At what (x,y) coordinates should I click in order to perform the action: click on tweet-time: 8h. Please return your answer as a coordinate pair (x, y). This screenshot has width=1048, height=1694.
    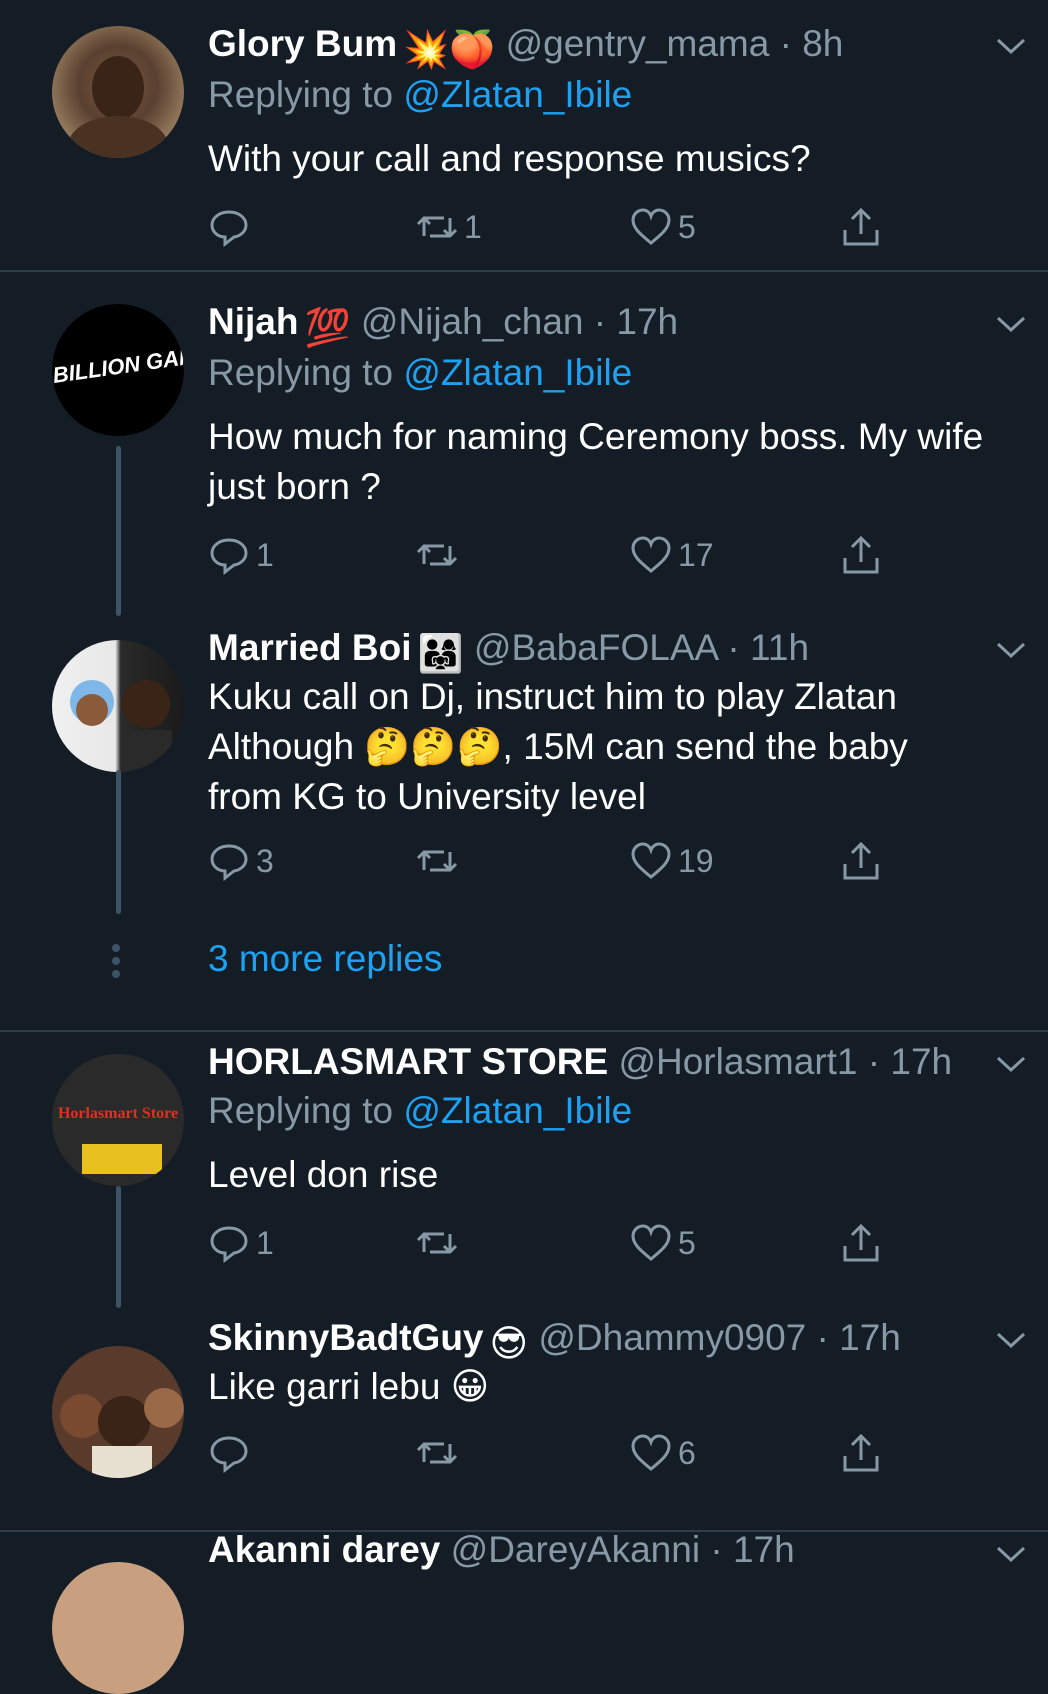
    Looking at the image, I should click on (822, 43).